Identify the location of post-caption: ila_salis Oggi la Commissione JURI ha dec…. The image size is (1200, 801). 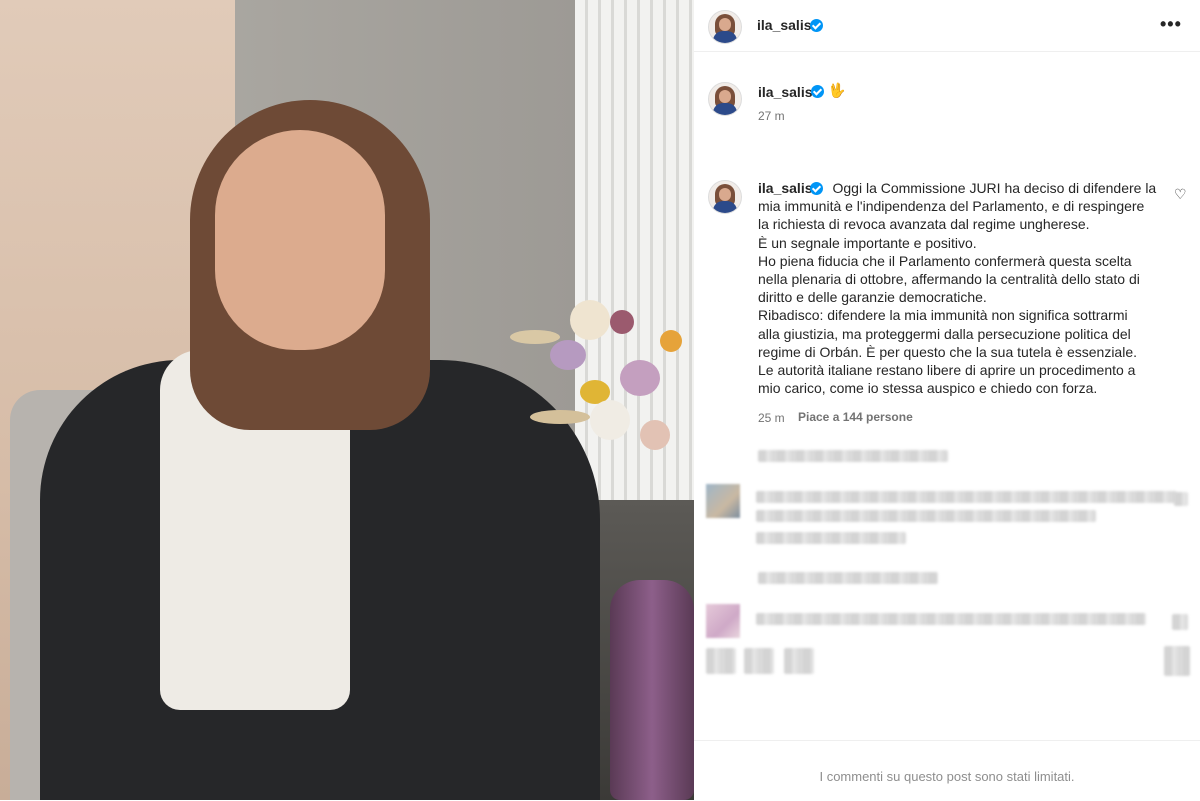
(958, 288).